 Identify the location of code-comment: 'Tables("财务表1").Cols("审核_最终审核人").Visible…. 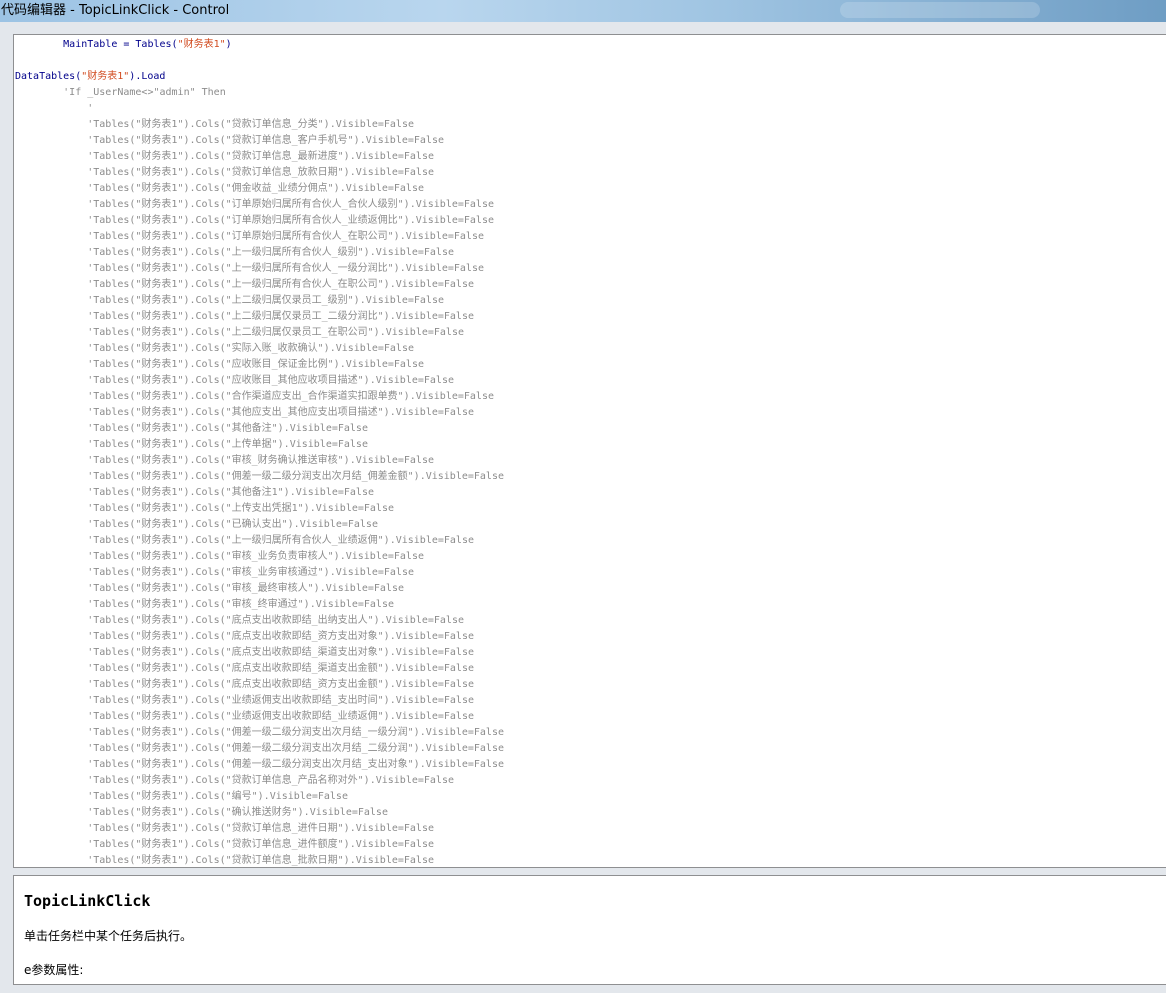
(209, 588).